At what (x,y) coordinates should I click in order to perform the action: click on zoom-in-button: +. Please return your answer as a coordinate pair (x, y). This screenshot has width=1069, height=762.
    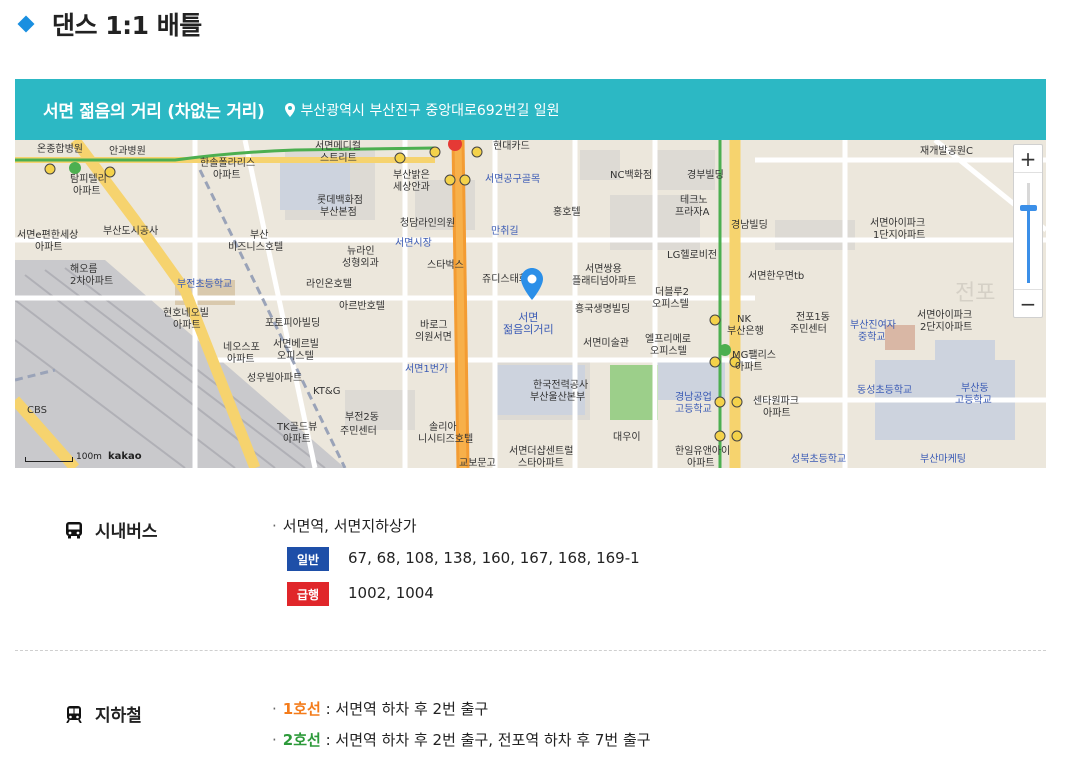
    Looking at the image, I should click on (1028, 159).